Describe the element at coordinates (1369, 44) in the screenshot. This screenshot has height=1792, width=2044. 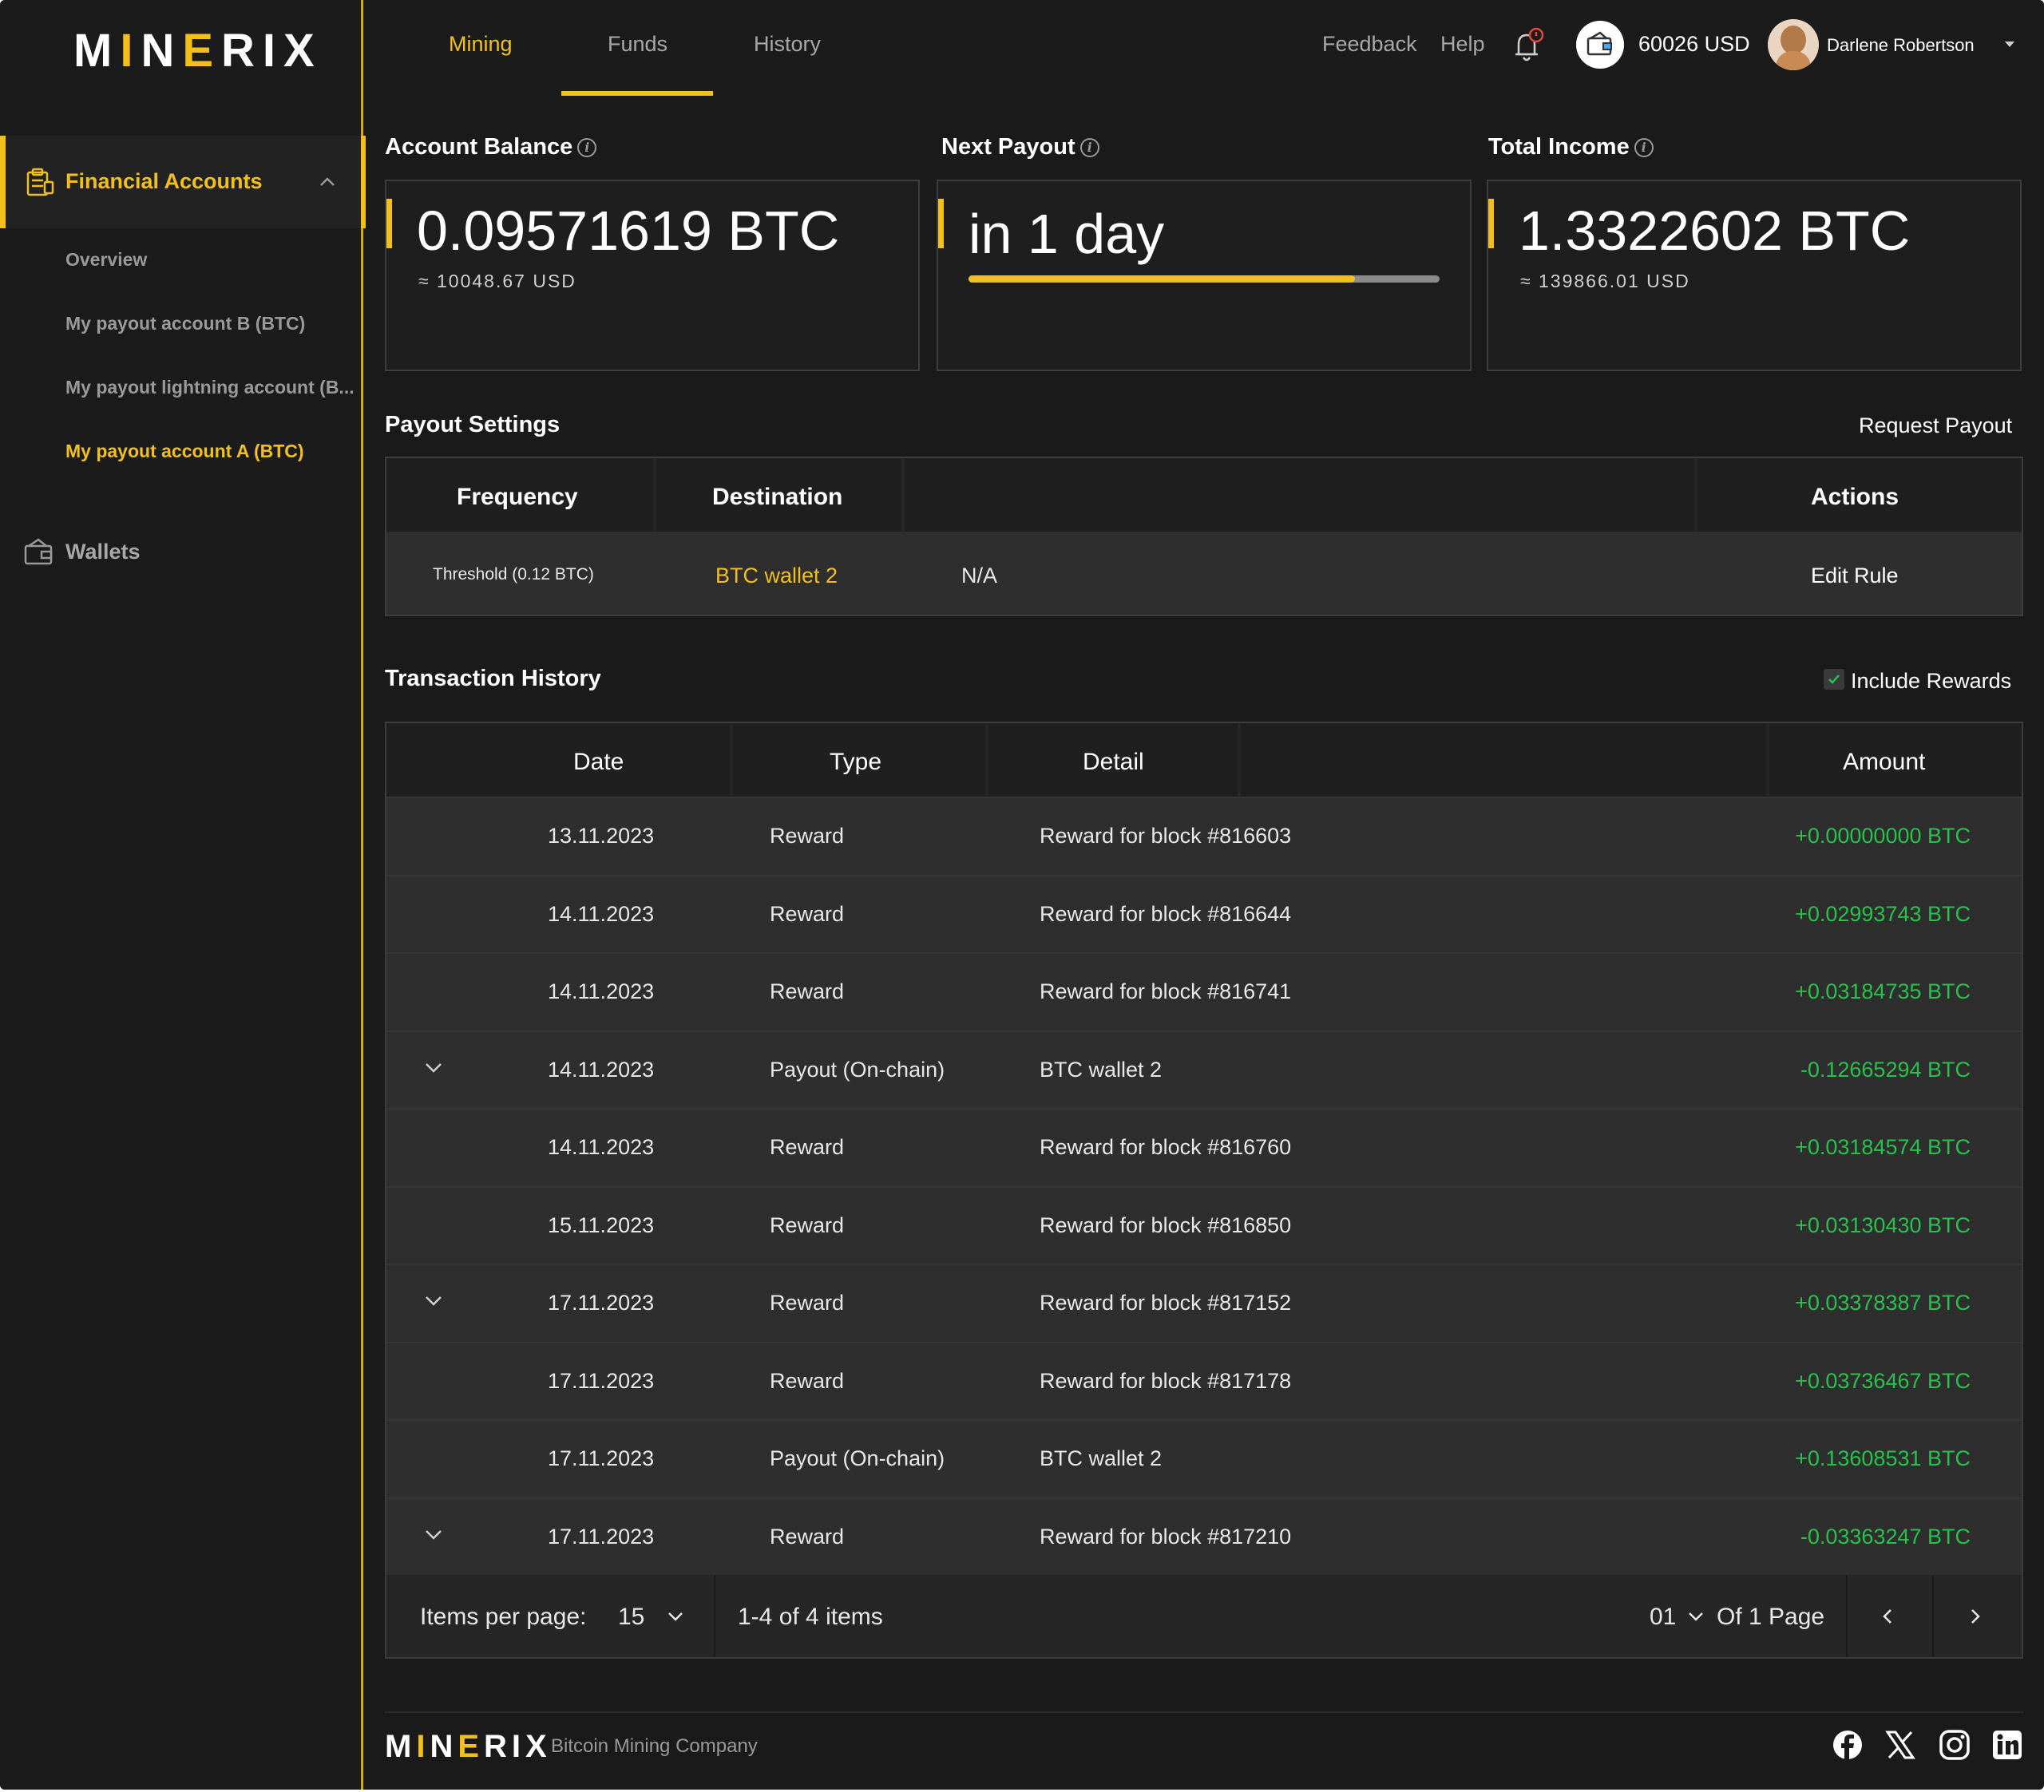
I see `feedback-link: Feedback` at that location.